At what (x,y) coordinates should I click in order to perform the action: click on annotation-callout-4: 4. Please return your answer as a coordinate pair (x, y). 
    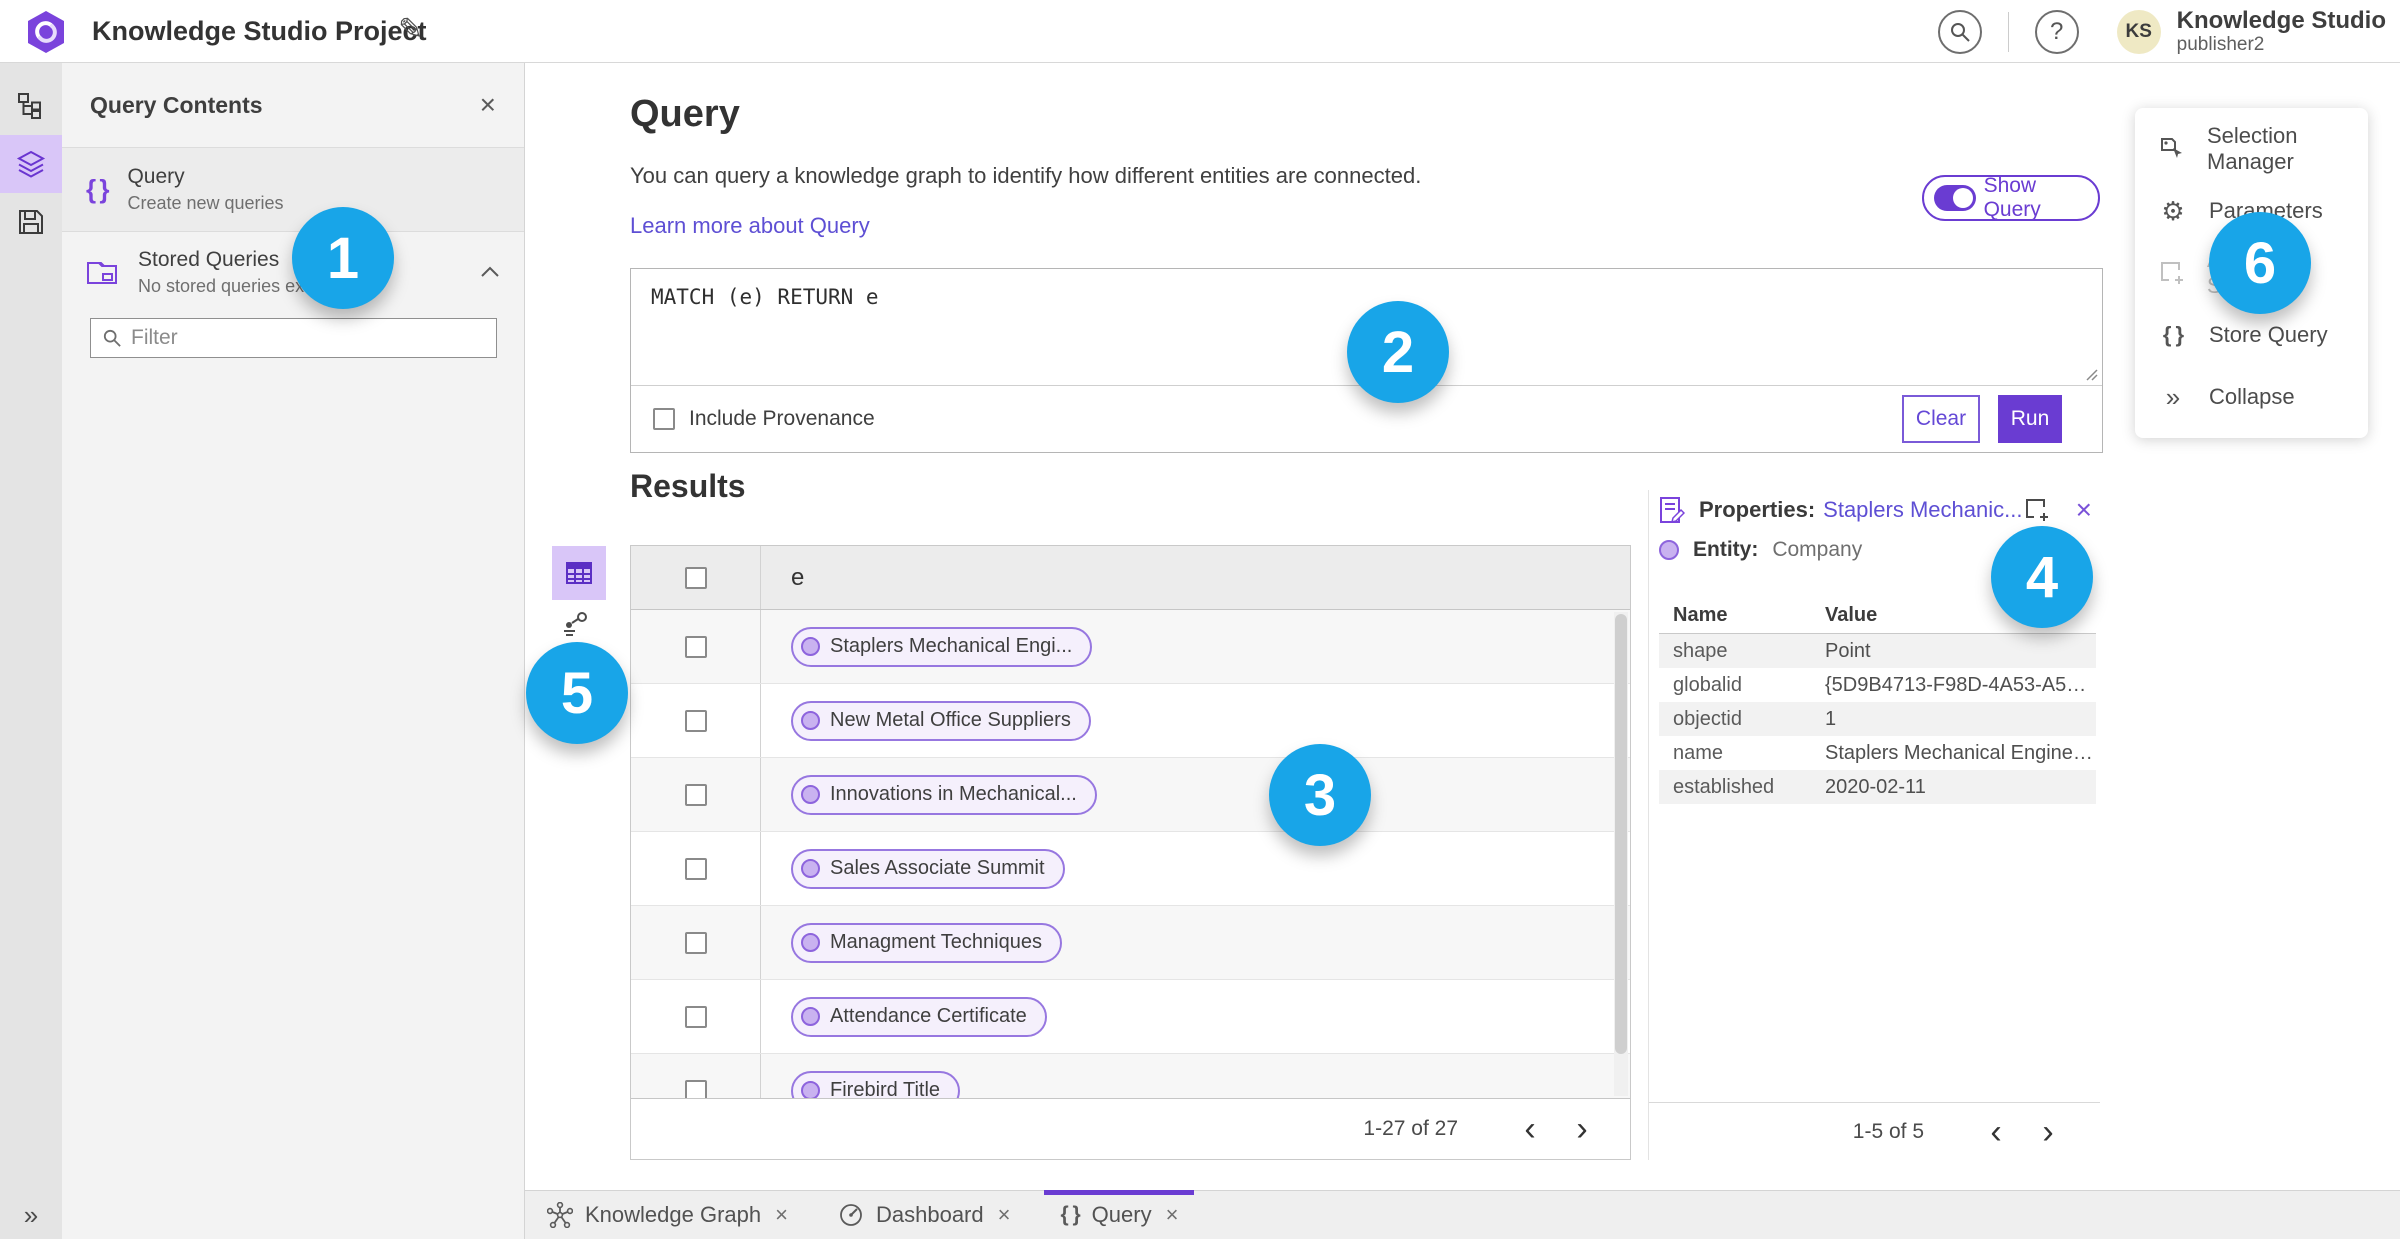
    Looking at the image, I should click on (2042, 577).